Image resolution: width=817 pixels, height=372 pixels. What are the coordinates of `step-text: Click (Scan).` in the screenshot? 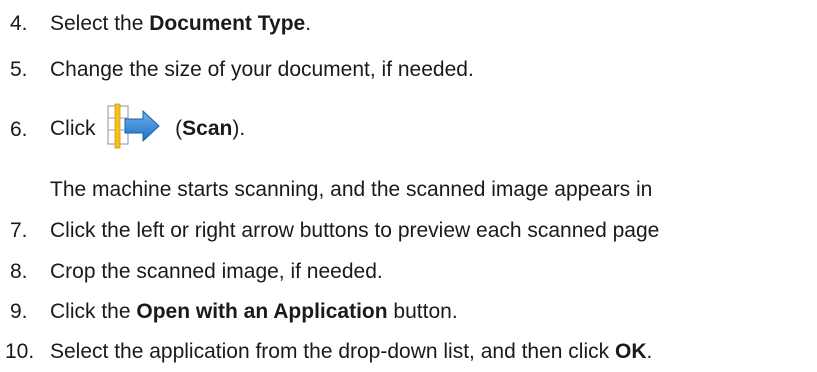 It's located at (147, 127).